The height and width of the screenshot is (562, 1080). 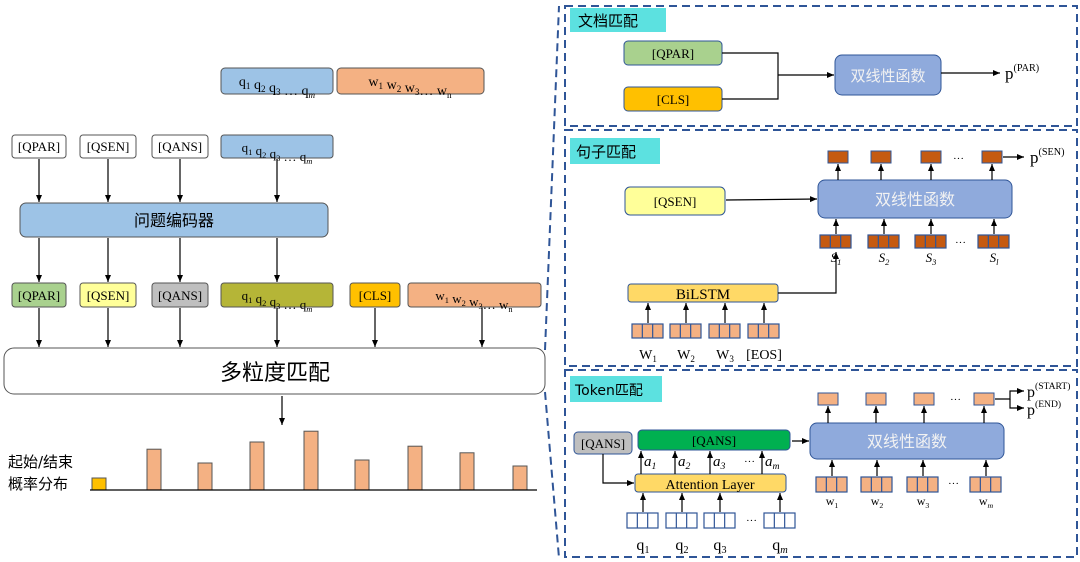 I want to click on tok-out-ellipsis: ···, so click(x=955, y=400).